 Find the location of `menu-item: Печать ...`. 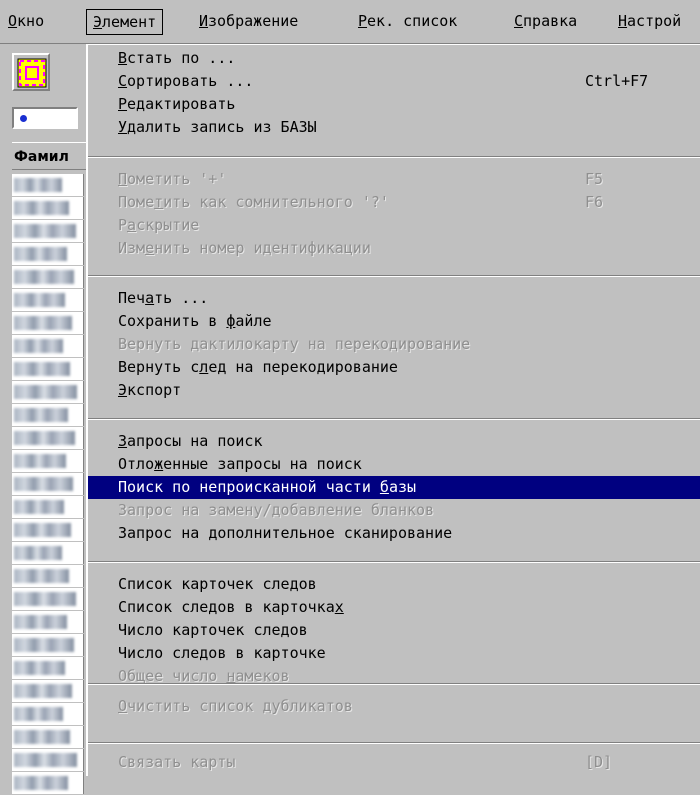

menu-item: Печать ... is located at coordinates (394, 298).